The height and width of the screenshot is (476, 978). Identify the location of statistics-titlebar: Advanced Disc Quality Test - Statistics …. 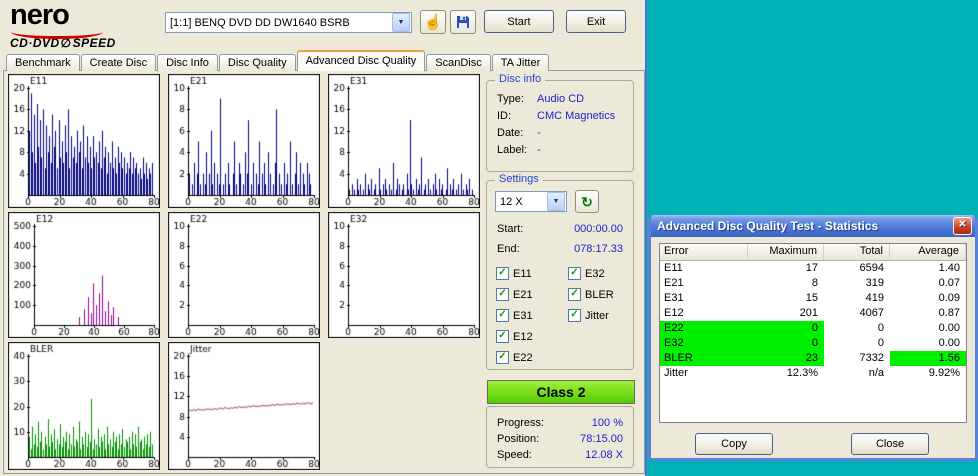
(813, 226).